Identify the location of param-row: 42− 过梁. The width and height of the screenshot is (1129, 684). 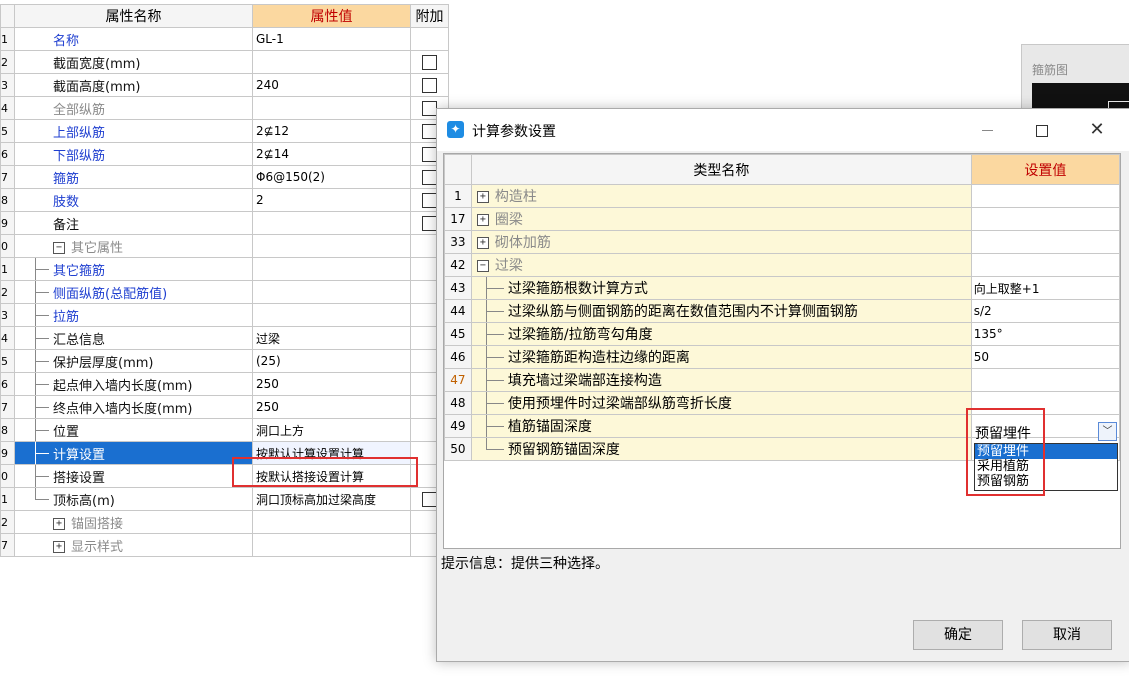
(782, 265).